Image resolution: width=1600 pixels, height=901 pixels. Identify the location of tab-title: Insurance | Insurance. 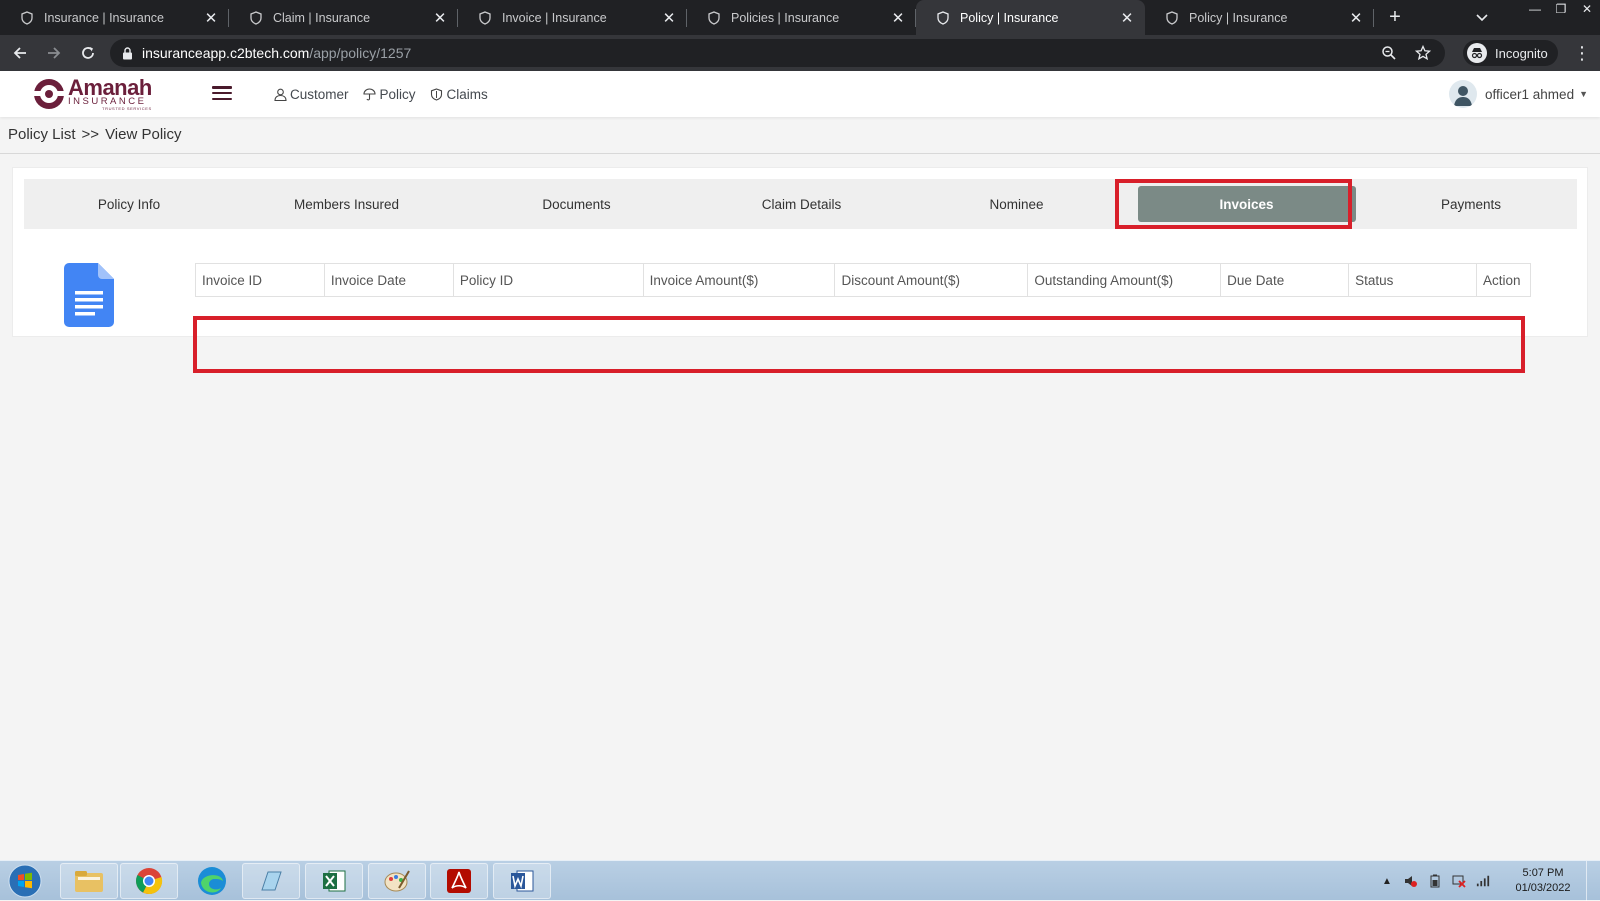
(104, 17).